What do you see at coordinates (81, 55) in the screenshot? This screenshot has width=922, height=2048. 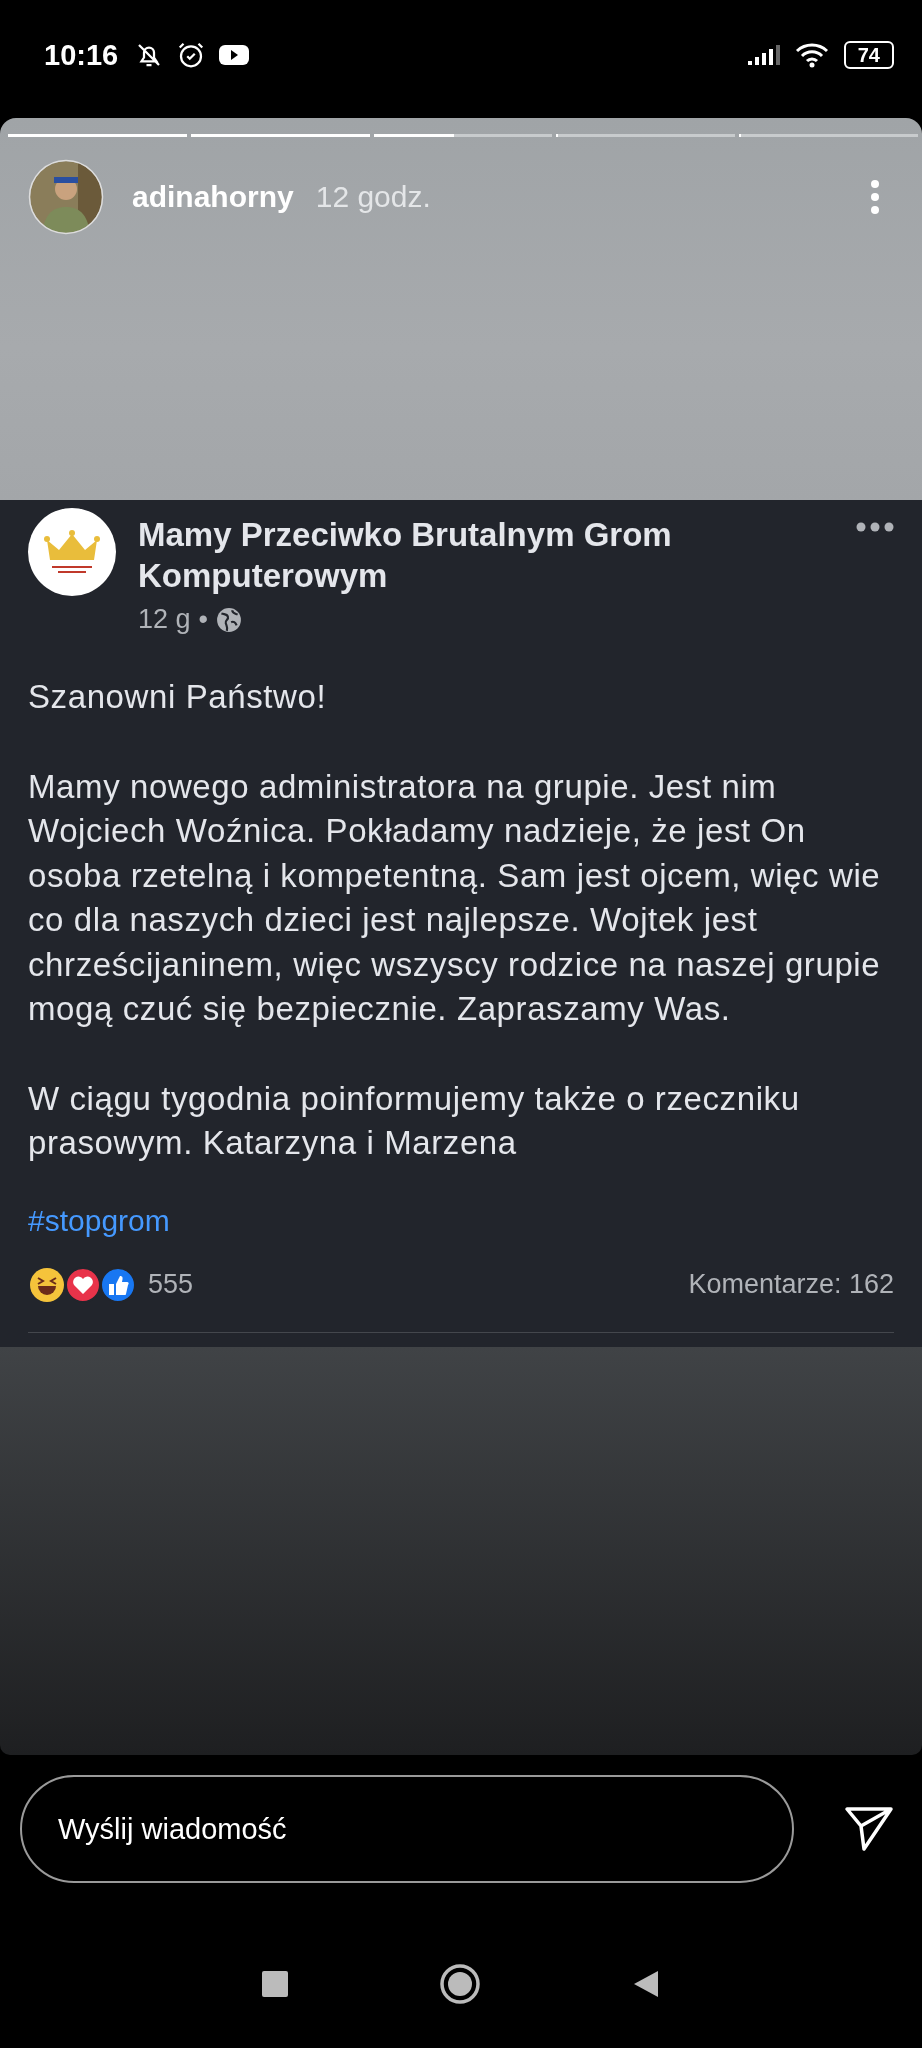 I see `clock-time: 10:16` at bounding box center [81, 55].